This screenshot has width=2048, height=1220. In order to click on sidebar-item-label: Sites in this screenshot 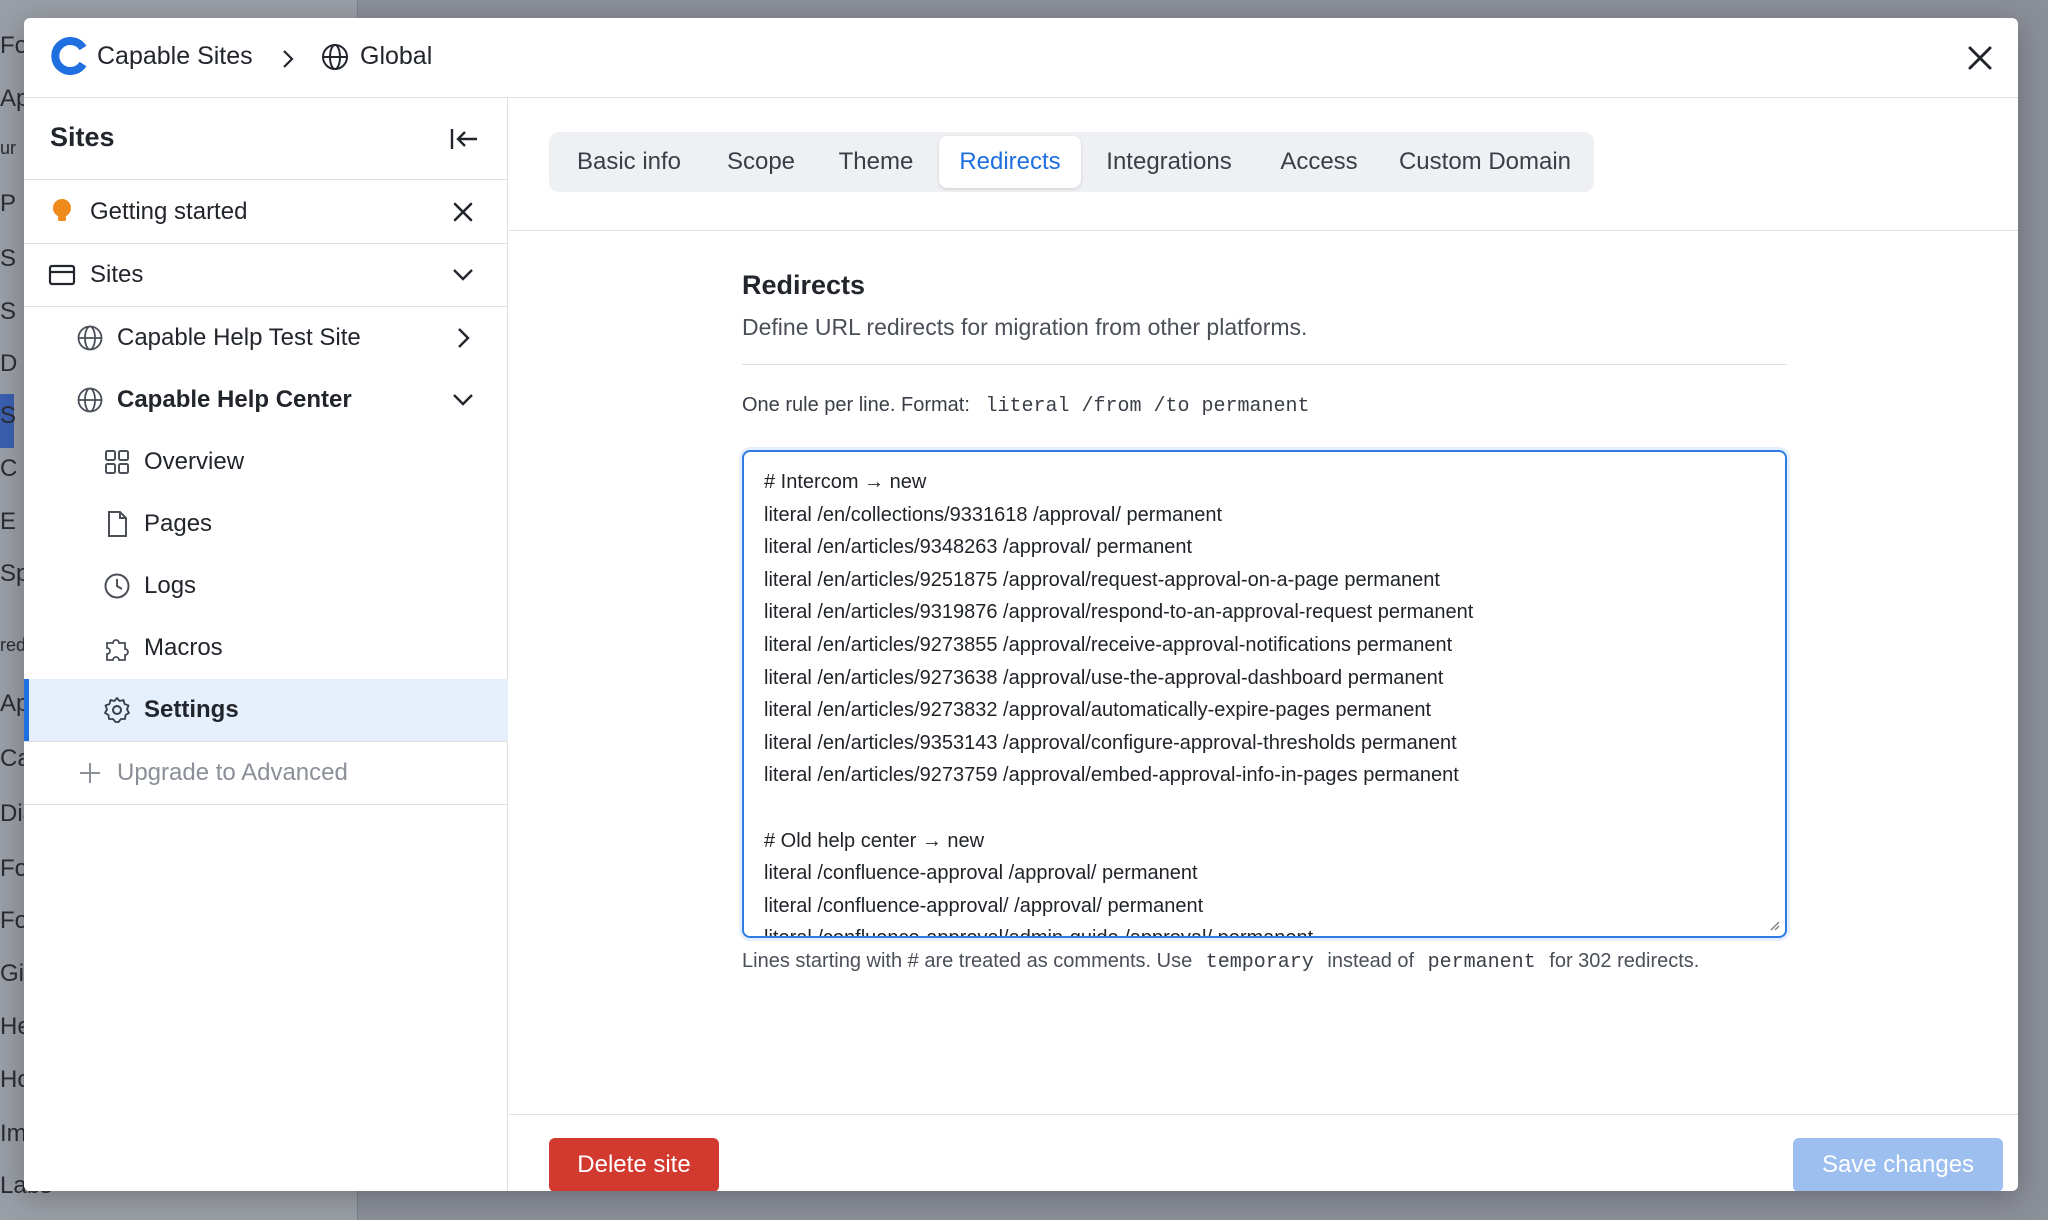, I will do `click(117, 274)`.